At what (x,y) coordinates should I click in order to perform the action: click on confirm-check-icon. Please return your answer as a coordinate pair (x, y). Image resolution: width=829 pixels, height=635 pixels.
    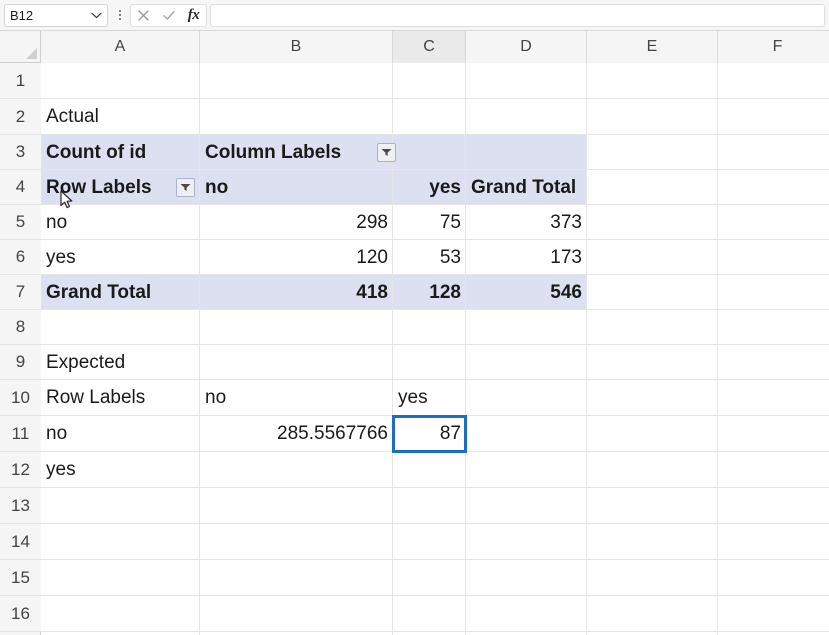
    Looking at the image, I should click on (168, 15).